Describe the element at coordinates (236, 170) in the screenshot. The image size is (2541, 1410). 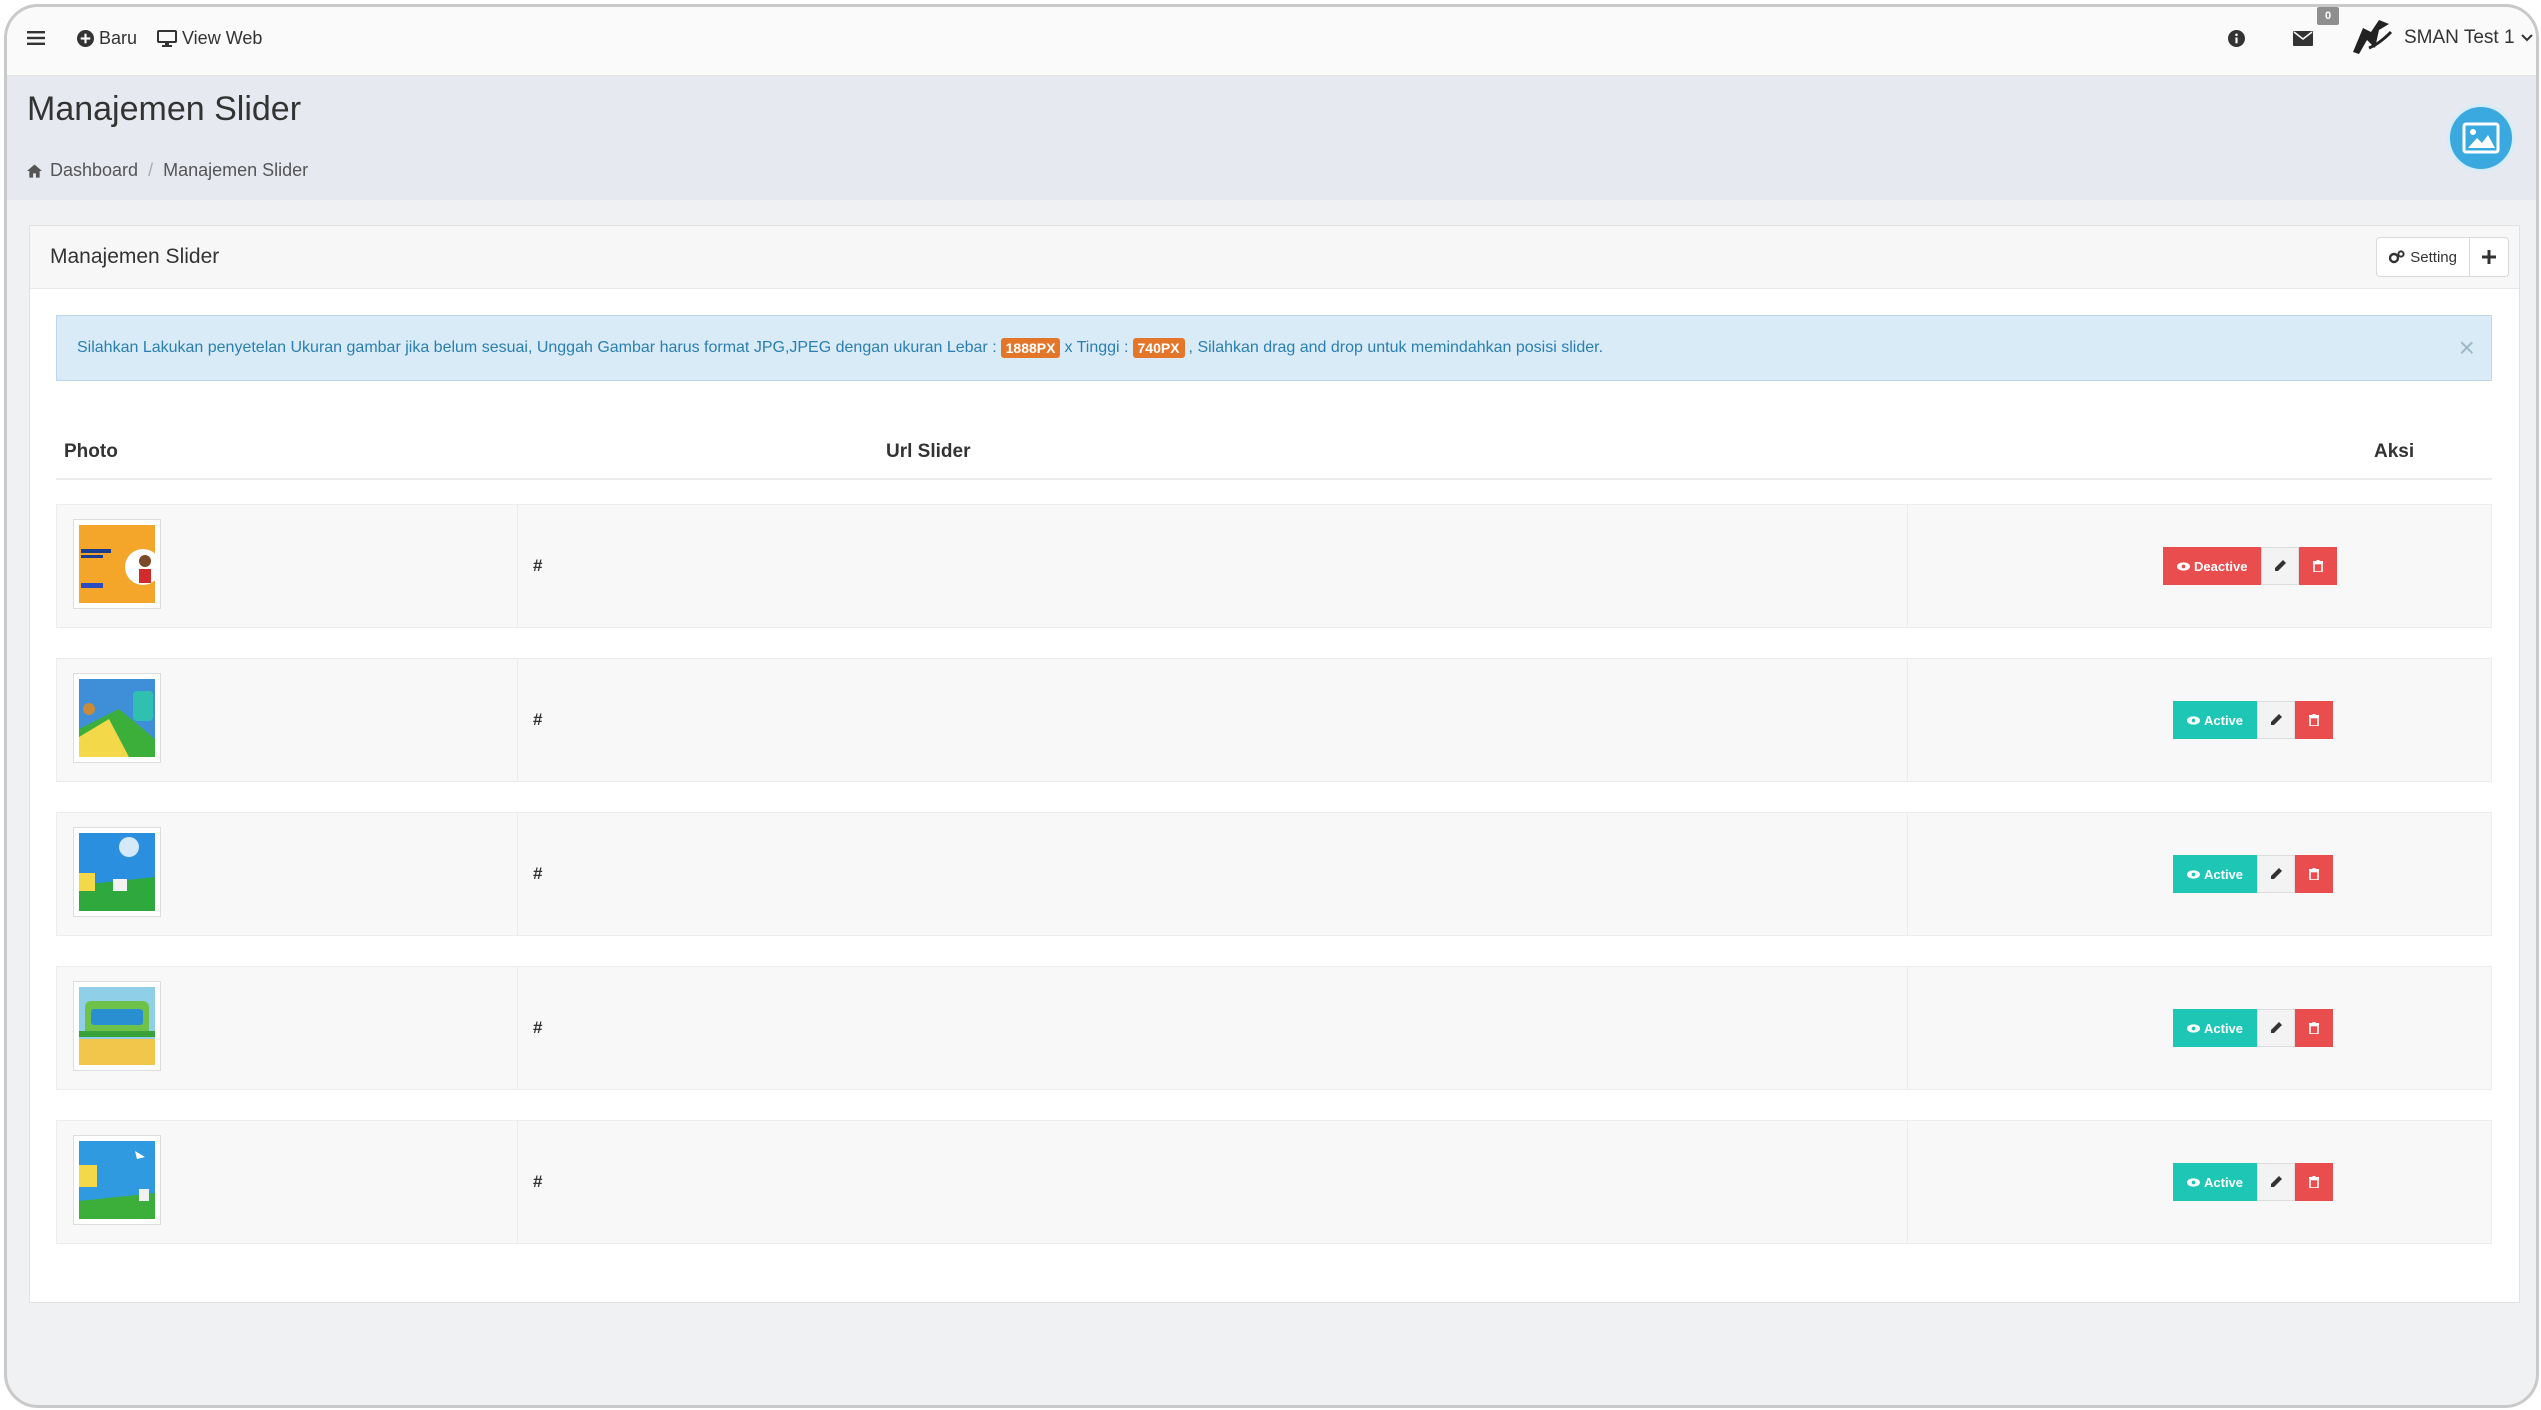
I see `breadcrumb-current: Manajemen Slider` at that location.